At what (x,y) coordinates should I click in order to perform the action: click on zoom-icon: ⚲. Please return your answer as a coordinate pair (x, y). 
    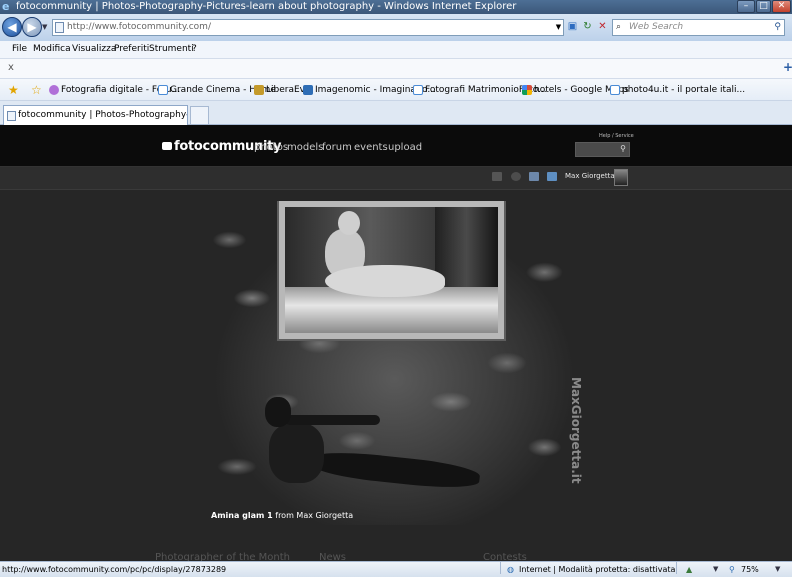
    Looking at the image, I should click on (732, 569).